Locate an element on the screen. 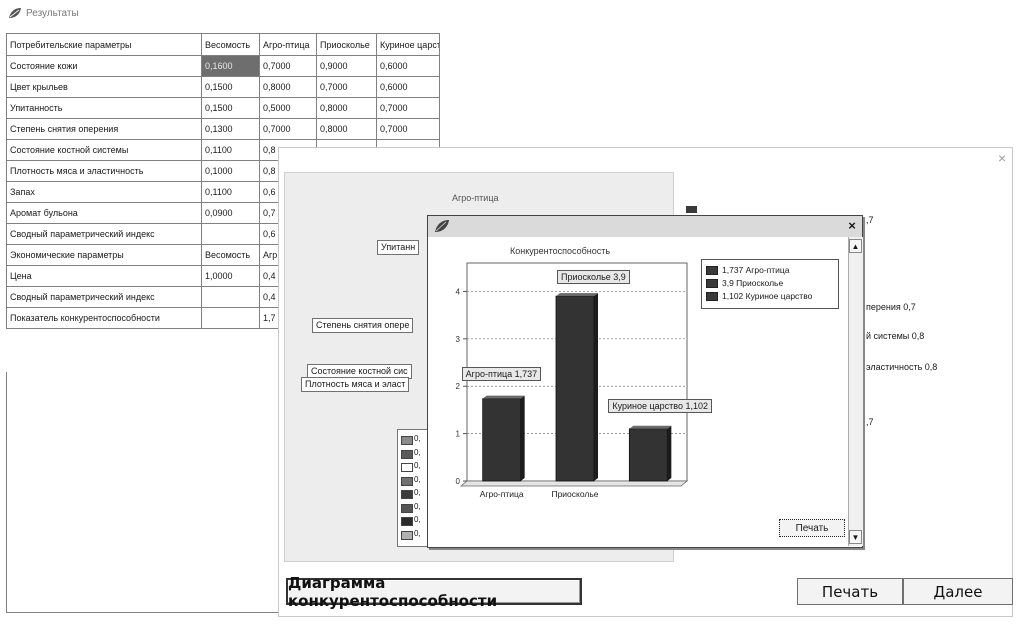 The height and width of the screenshot is (628, 1035). bar-chart: 0 1 2 3 4 Агро-птица Приосколье is located at coordinates (572, 380).